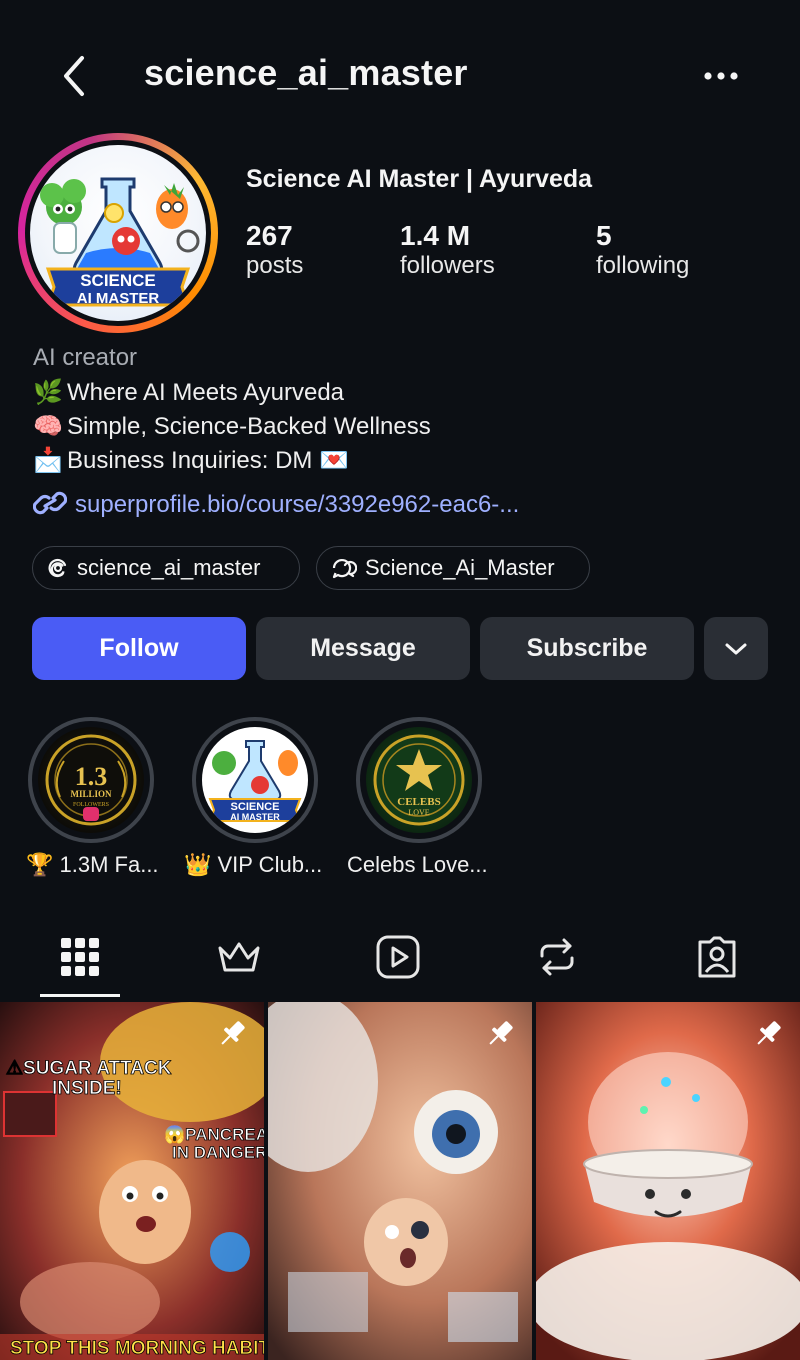 This screenshot has width=800, height=1360. What do you see at coordinates (249, 426) in the screenshot?
I see `bio-line-text: Simple, Science-Backed Wellness` at bounding box center [249, 426].